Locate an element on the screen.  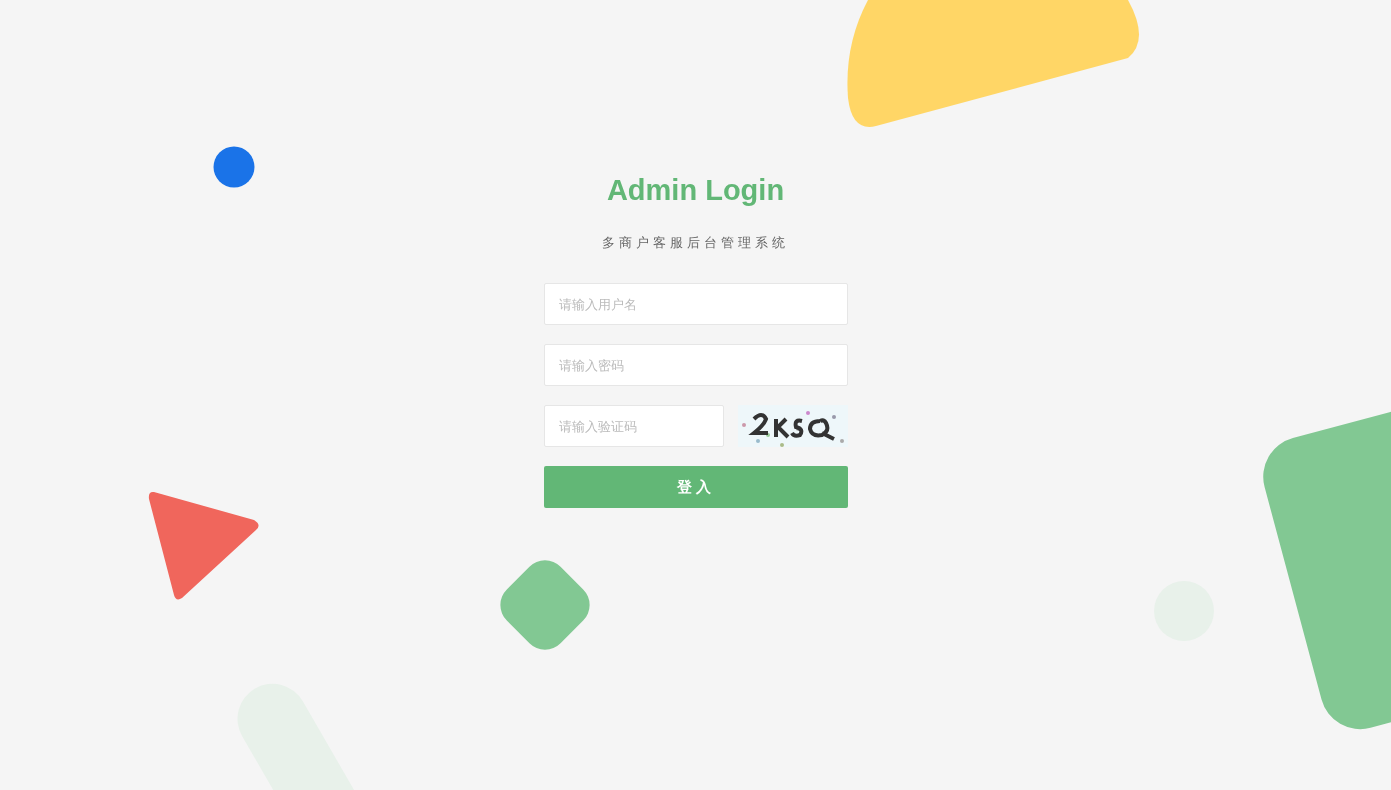
login-button: 登入 is located at coordinates (695, 487).